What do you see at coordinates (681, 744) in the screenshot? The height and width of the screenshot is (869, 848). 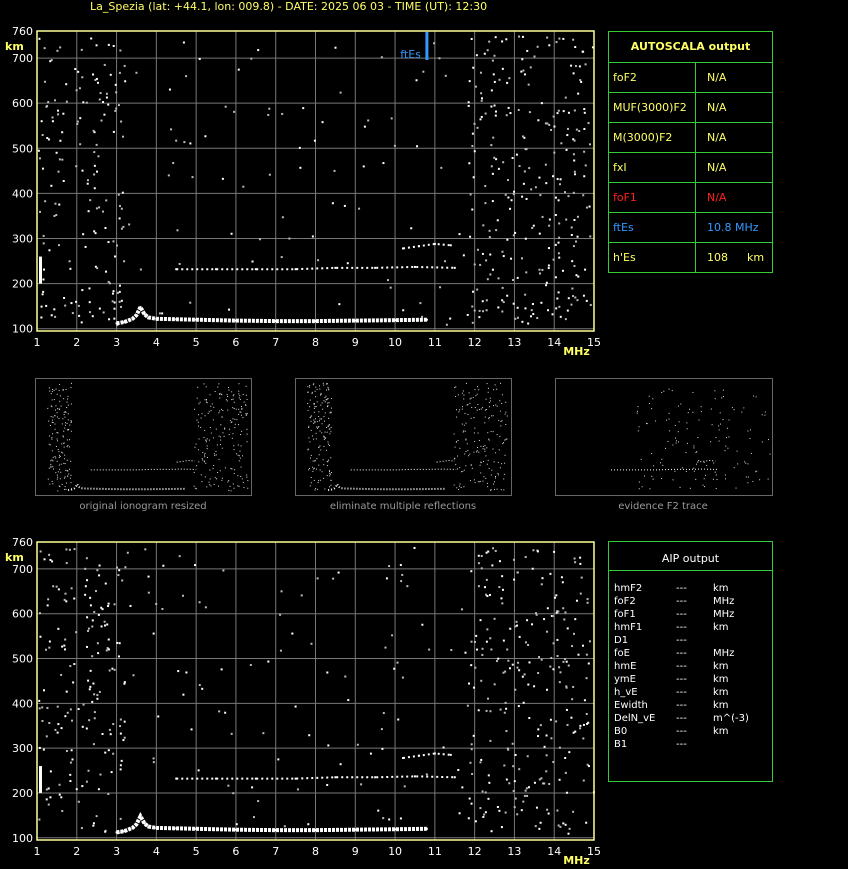 I see `aip-value: ---` at bounding box center [681, 744].